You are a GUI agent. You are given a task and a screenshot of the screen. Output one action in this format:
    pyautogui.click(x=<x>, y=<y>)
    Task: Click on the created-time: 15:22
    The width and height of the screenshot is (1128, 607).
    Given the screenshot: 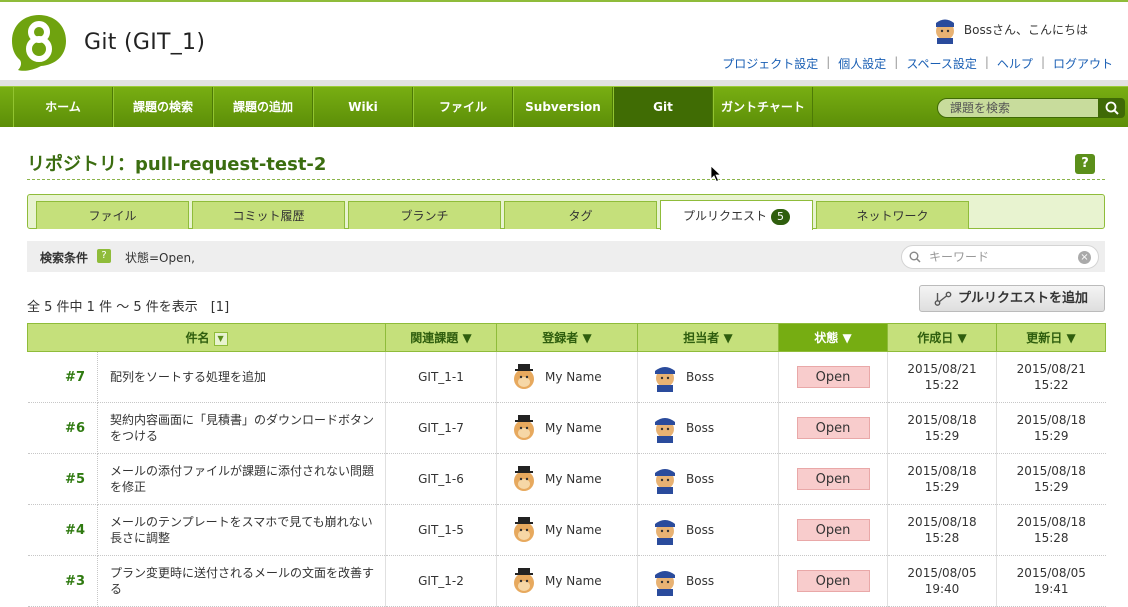 What is the action you would take?
    pyautogui.click(x=942, y=385)
    